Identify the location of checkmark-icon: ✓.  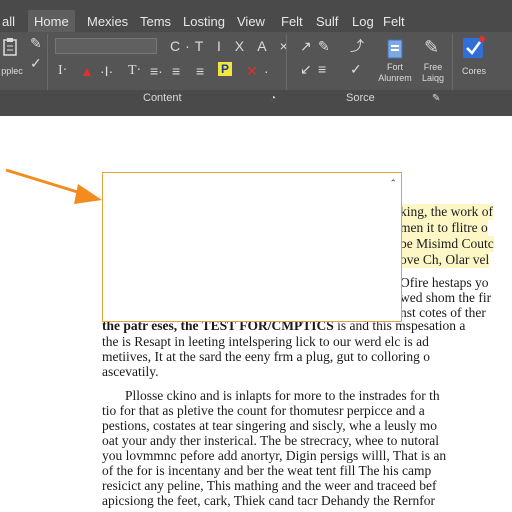
(356, 69).